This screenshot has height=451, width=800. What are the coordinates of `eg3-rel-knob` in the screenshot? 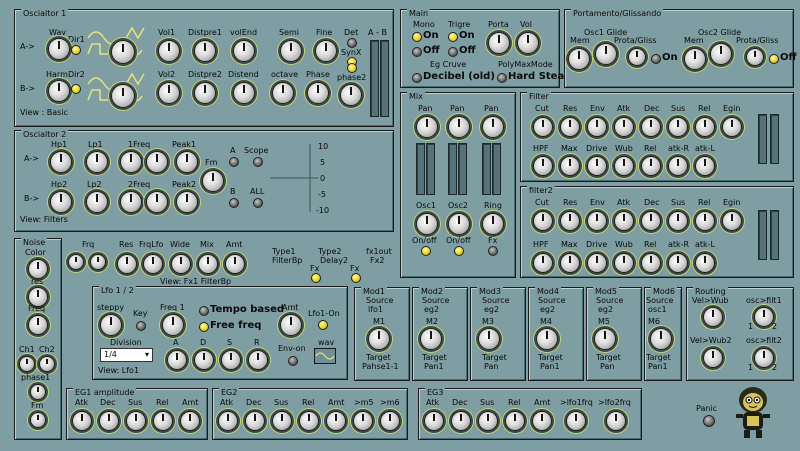 It's located at (515, 421).